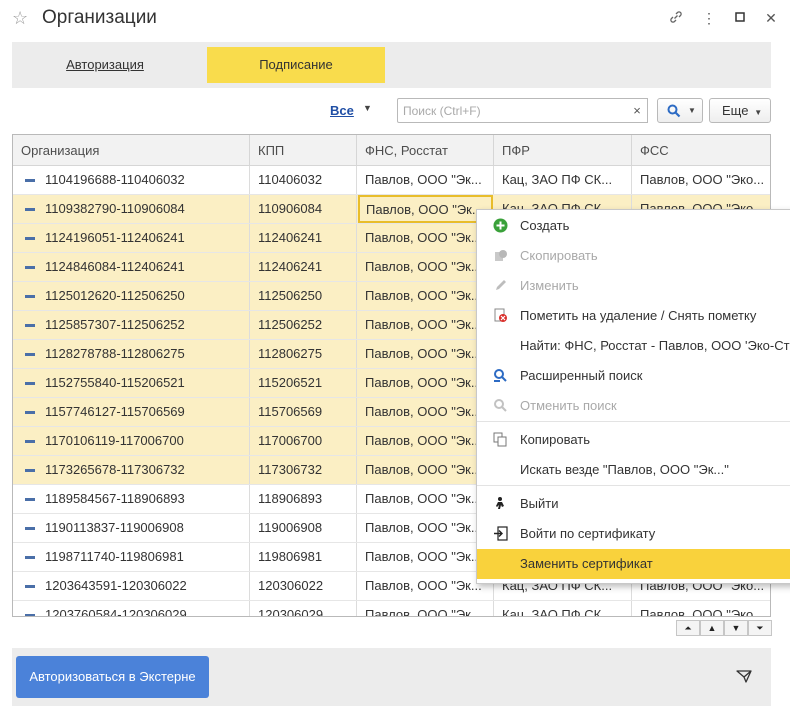 The height and width of the screenshot is (714, 790). Describe the element at coordinates (303, 325) in the screenshot. I see `cell-kpp: 112506252` at that location.